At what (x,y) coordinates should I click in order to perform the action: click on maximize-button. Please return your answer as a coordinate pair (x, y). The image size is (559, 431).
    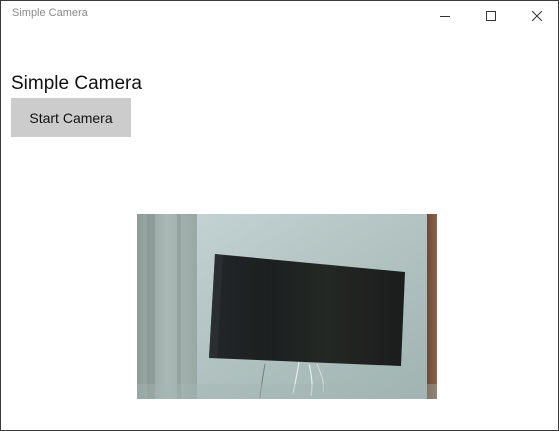
    Looking at the image, I should click on (491, 15).